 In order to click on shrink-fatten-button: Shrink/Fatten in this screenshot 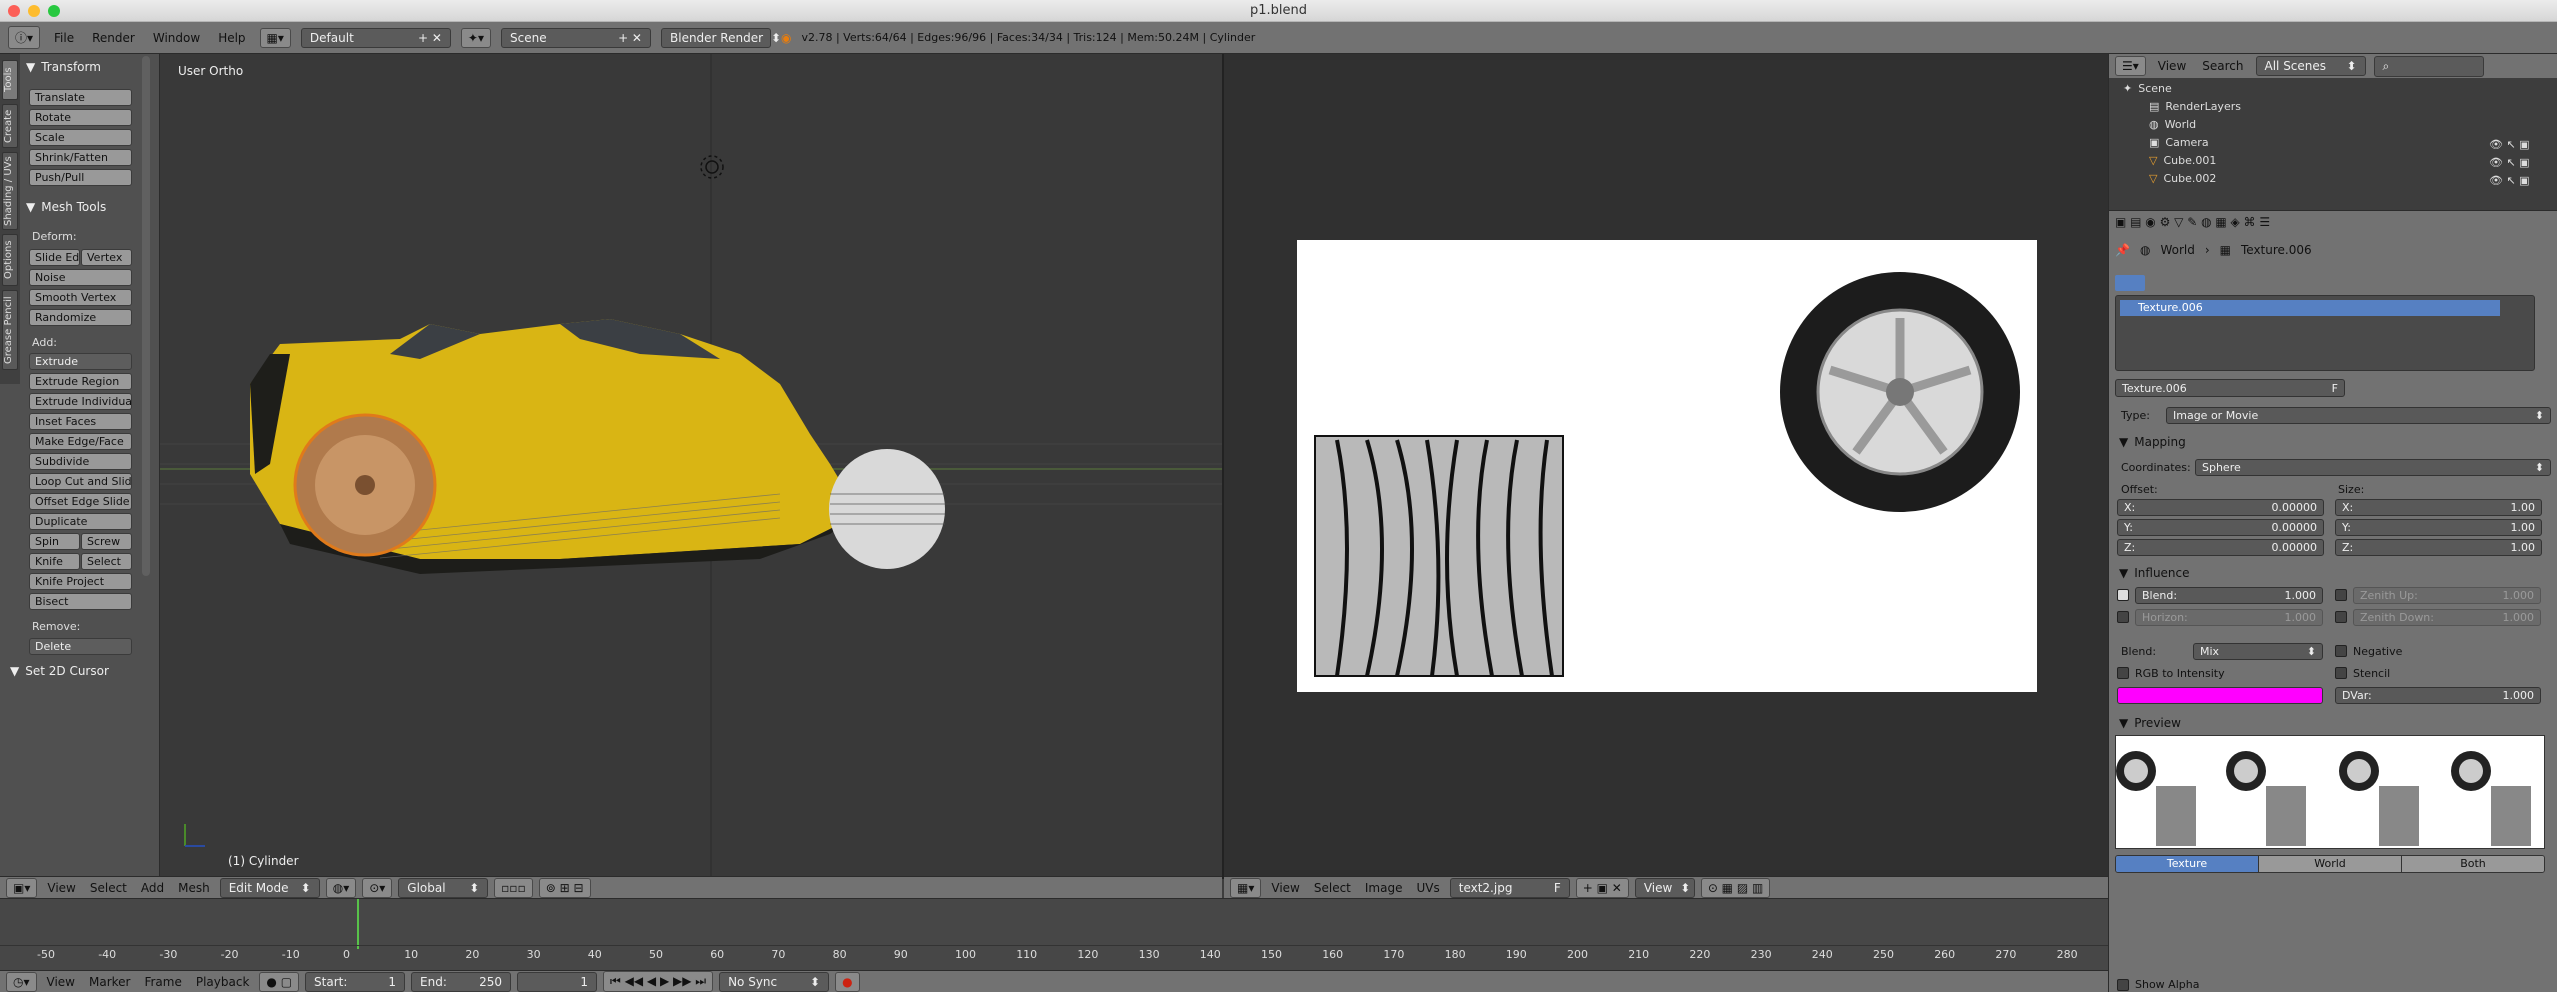, I will do `click(80, 157)`.